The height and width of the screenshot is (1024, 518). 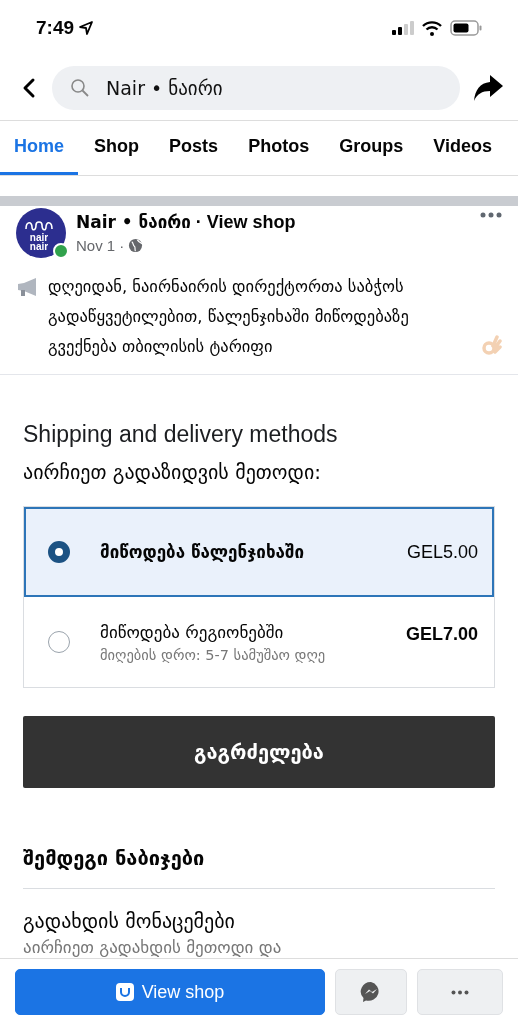 What do you see at coordinates (371, 148) in the screenshot?
I see `tab: Groups` at bounding box center [371, 148].